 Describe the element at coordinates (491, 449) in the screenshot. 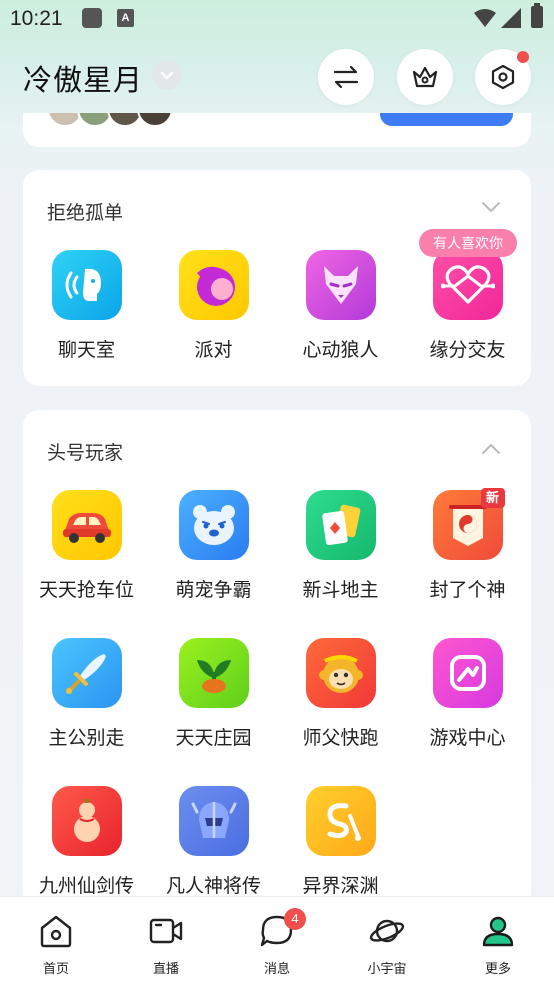

I see `chevron-up-icon` at that location.